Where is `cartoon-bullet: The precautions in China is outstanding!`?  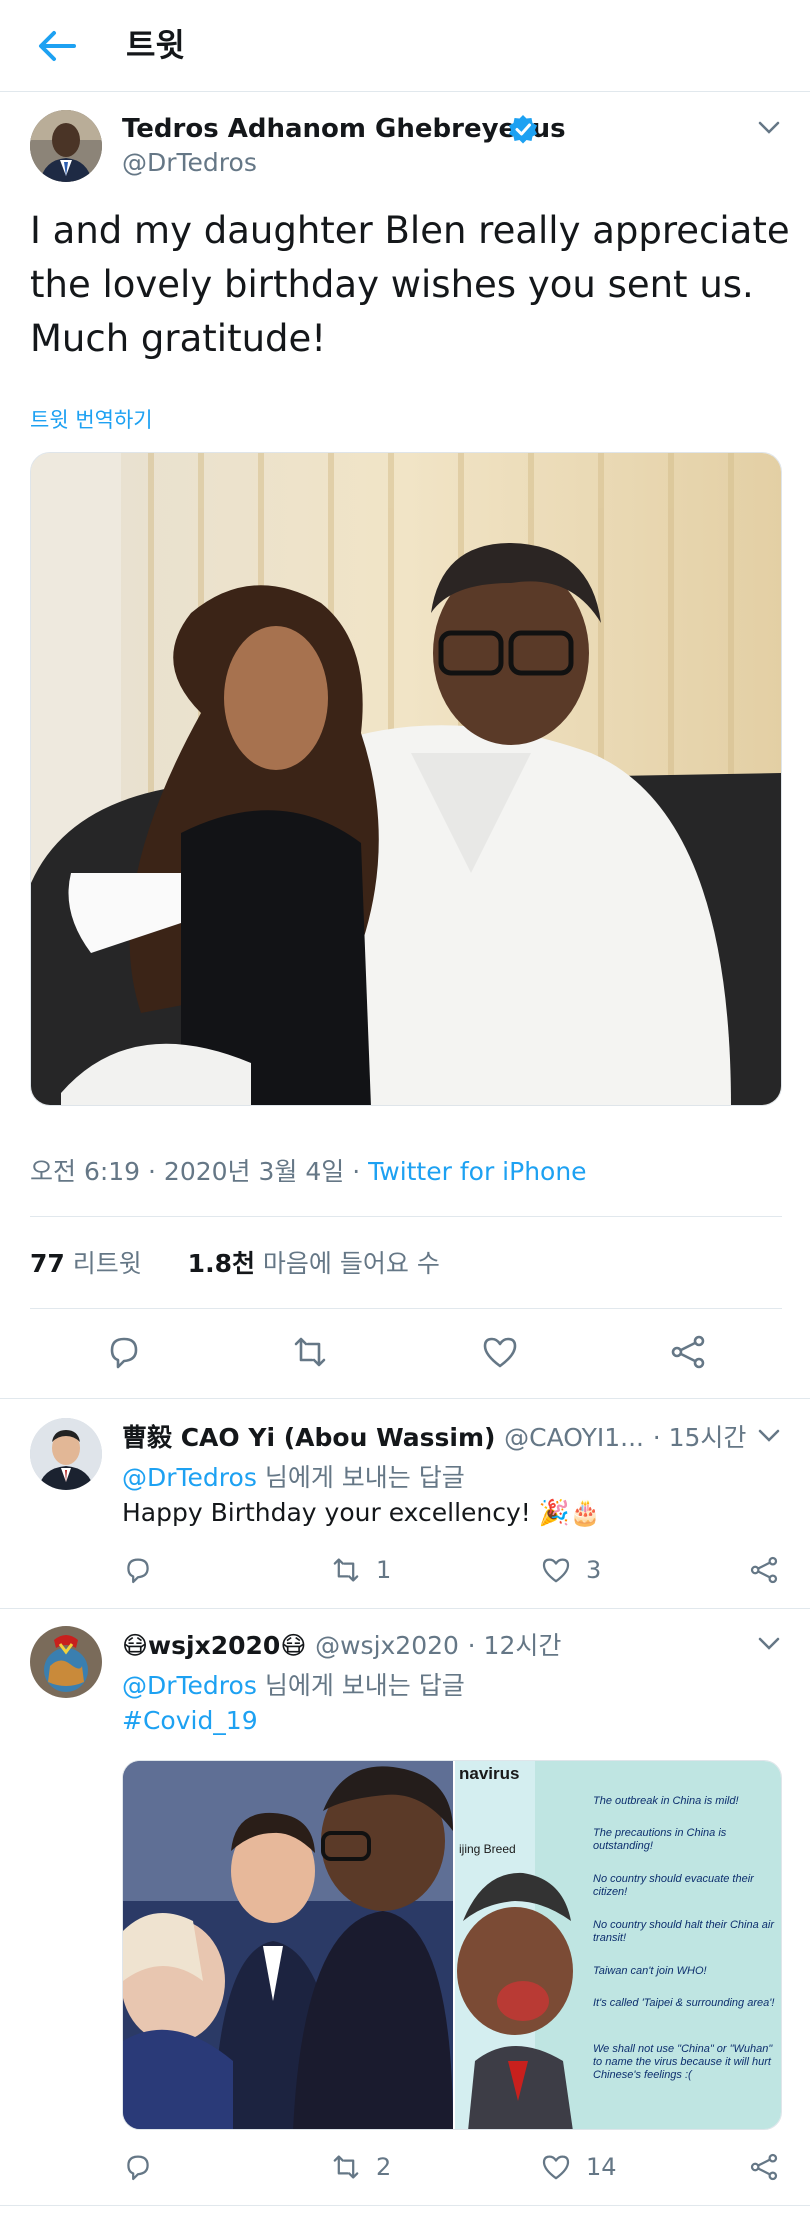
cartoon-bullet: The precautions in China is outstanding! is located at coordinates (660, 1839).